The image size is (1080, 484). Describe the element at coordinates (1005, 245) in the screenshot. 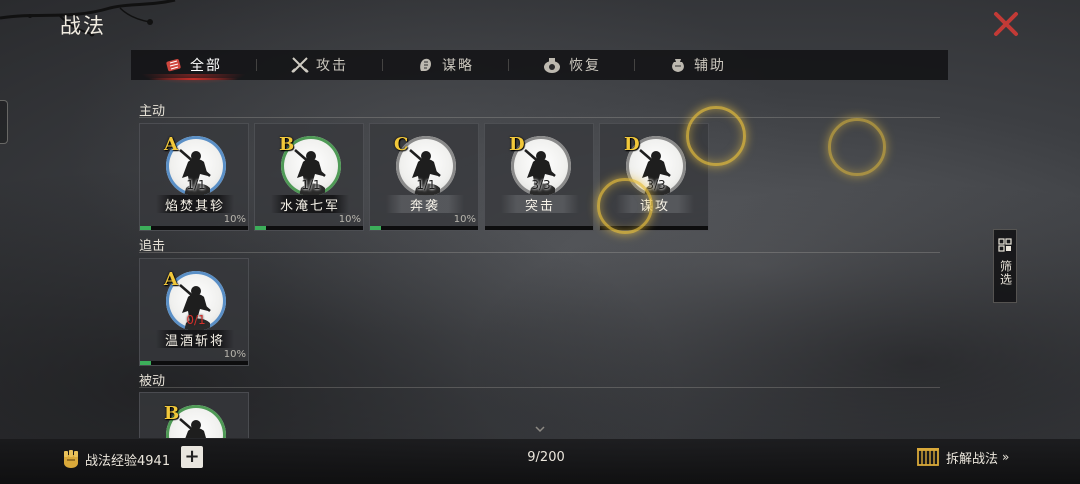

I see `grid-filter-icon` at that location.